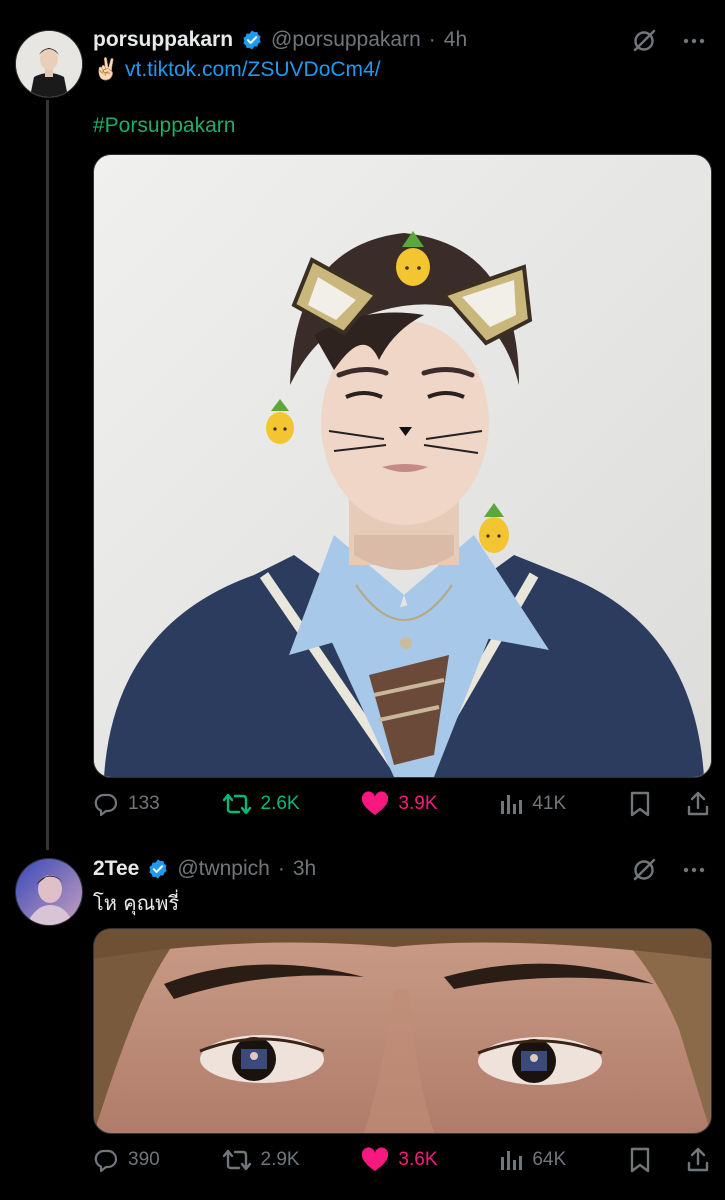 The width and height of the screenshot is (725, 1200). What do you see at coordinates (116, 869) in the screenshot?
I see `author-name: 2Tee` at bounding box center [116, 869].